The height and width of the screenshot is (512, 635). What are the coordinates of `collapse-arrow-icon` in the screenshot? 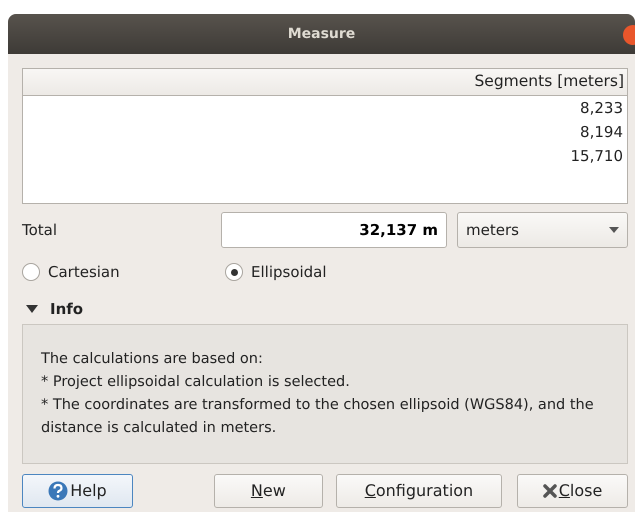 It's located at (32, 309).